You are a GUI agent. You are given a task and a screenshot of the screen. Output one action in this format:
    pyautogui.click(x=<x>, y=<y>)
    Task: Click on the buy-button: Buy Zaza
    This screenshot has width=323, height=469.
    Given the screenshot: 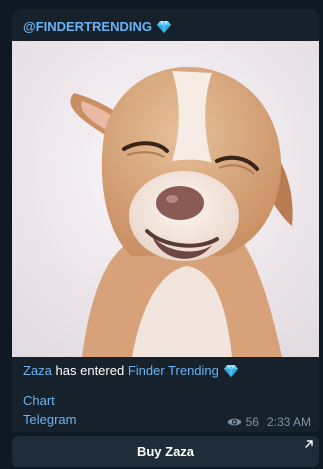 What is the action you would take?
    pyautogui.click(x=165, y=451)
    